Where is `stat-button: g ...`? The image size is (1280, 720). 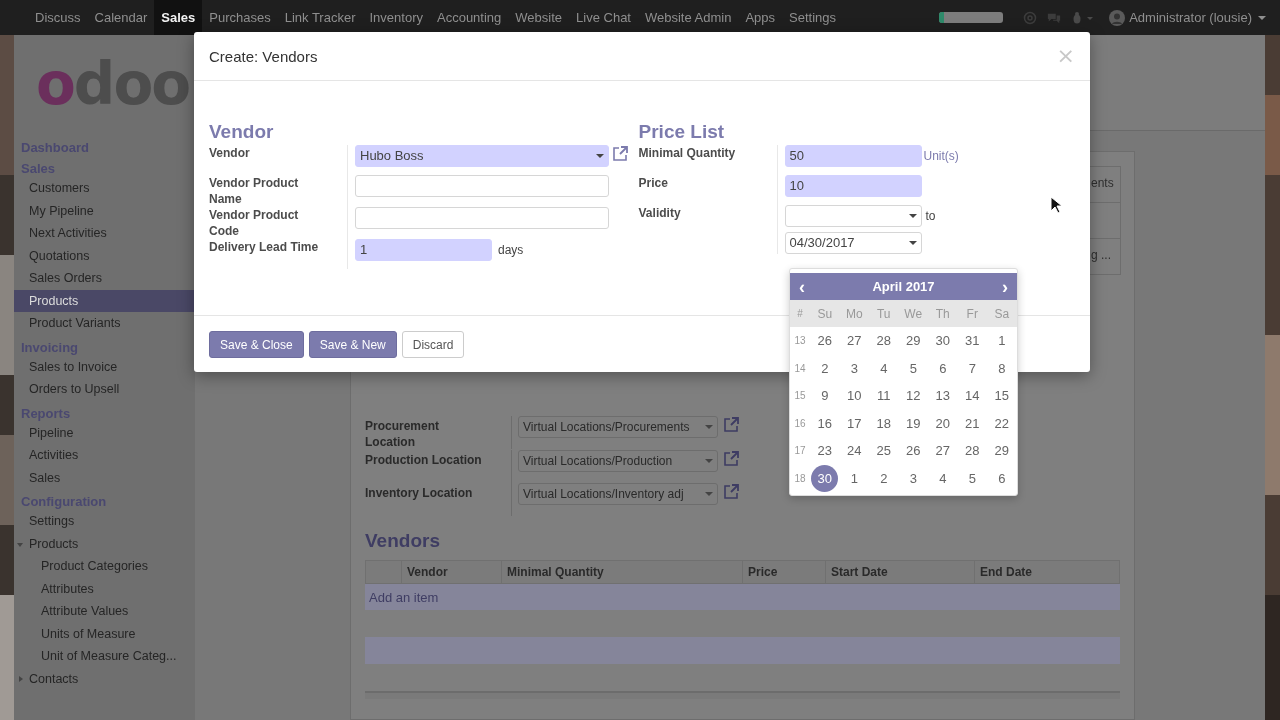 stat-button: g ... is located at coordinates (1104, 256).